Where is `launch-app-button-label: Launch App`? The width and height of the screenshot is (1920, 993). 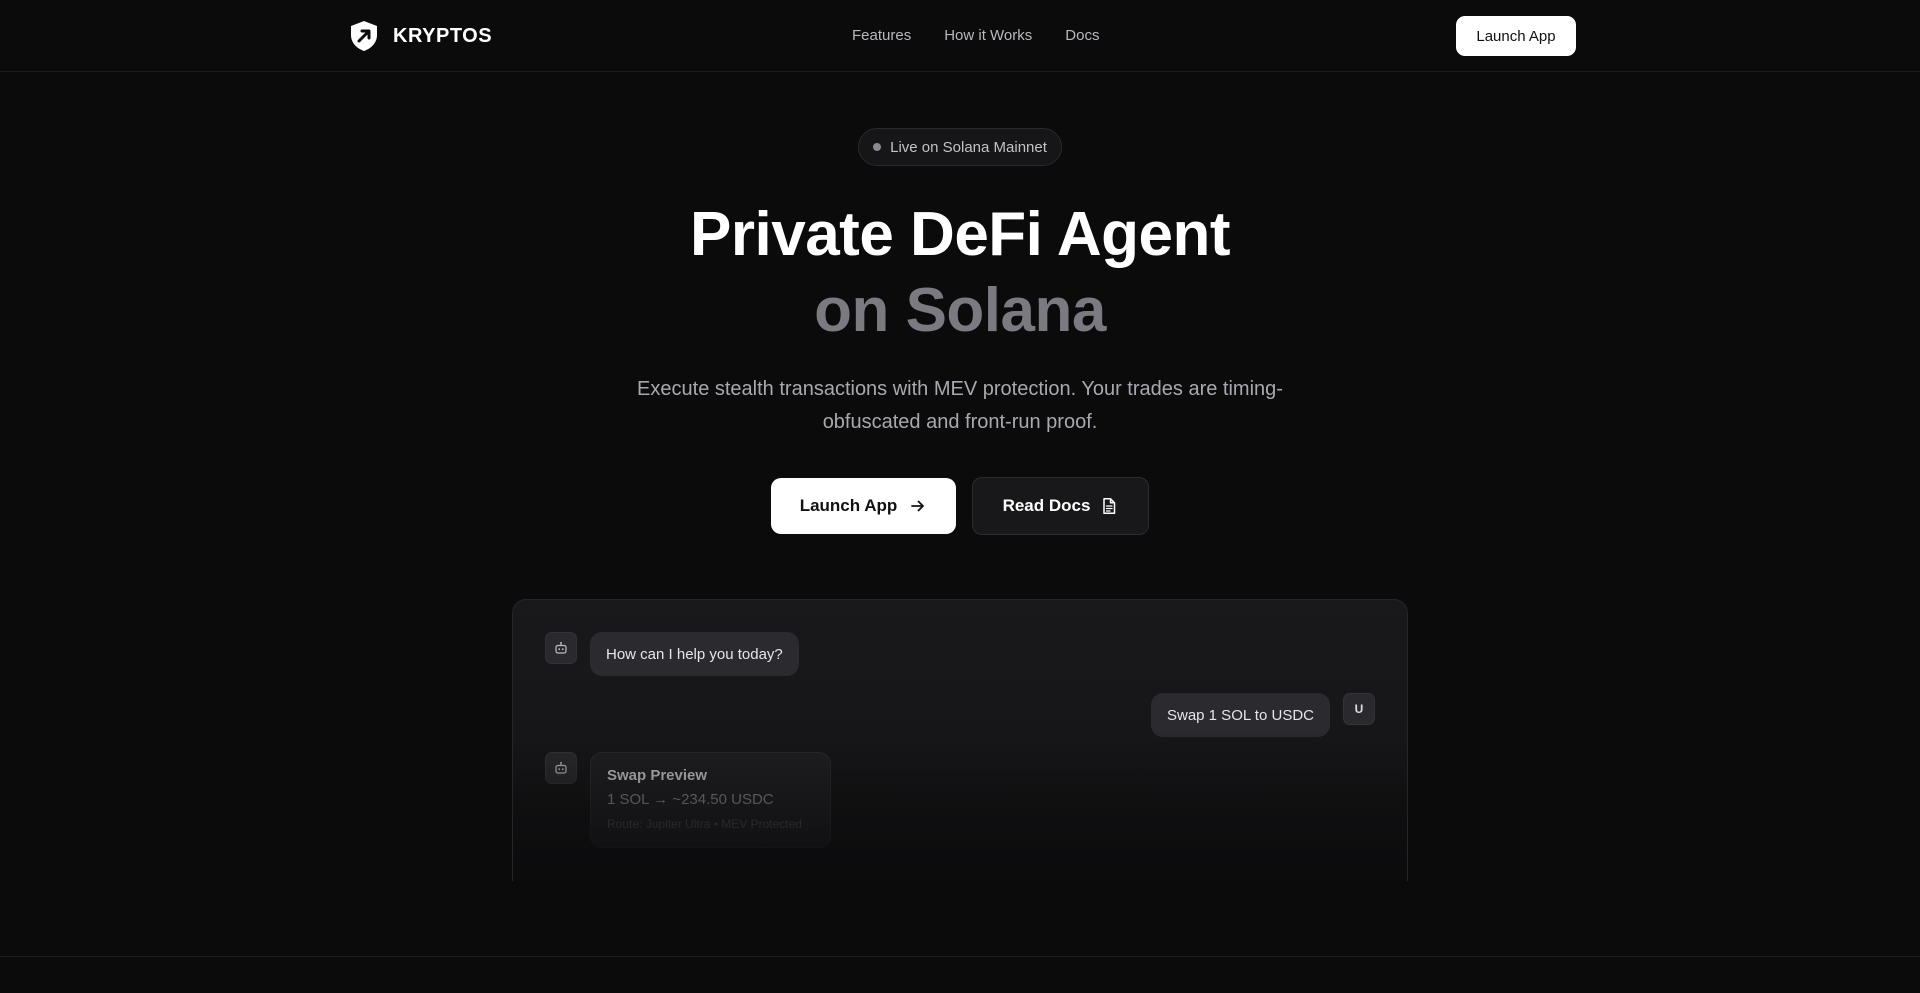 launch-app-button-label: Launch App is located at coordinates (848, 505).